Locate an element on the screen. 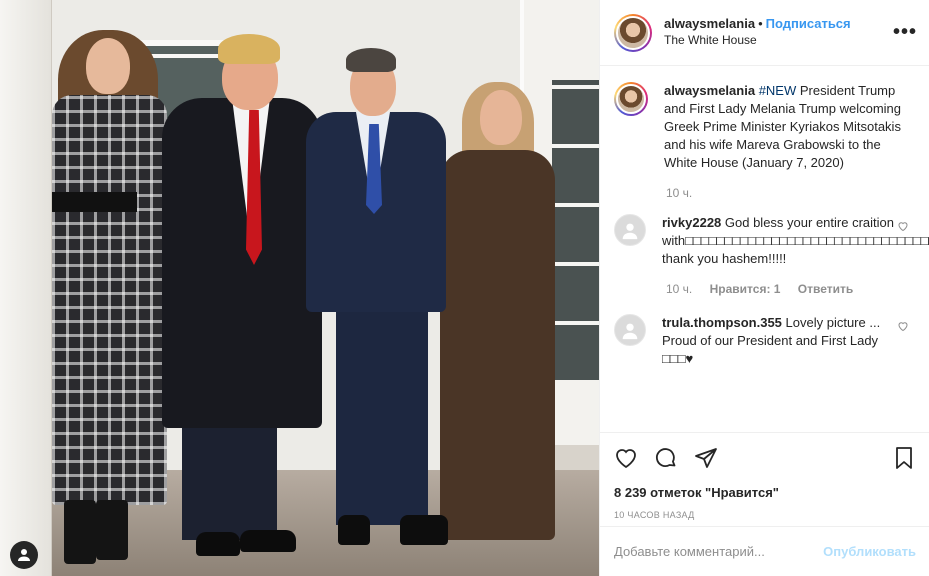 Image resolution: width=929 pixels, height=576 pixels. user-icon is located at coordinates (24, 555).